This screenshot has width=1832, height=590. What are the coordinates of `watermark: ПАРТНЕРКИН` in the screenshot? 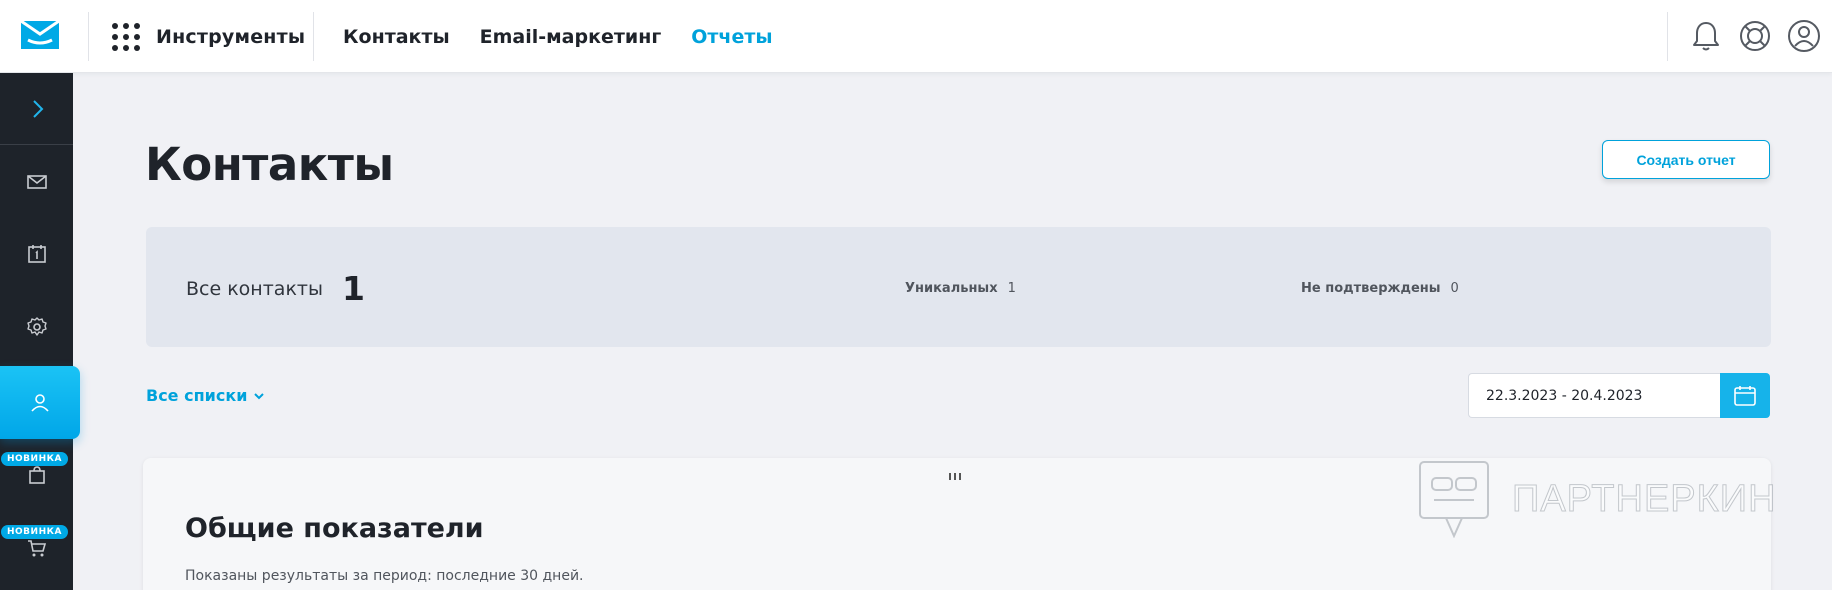 It's located at (1597, 499).